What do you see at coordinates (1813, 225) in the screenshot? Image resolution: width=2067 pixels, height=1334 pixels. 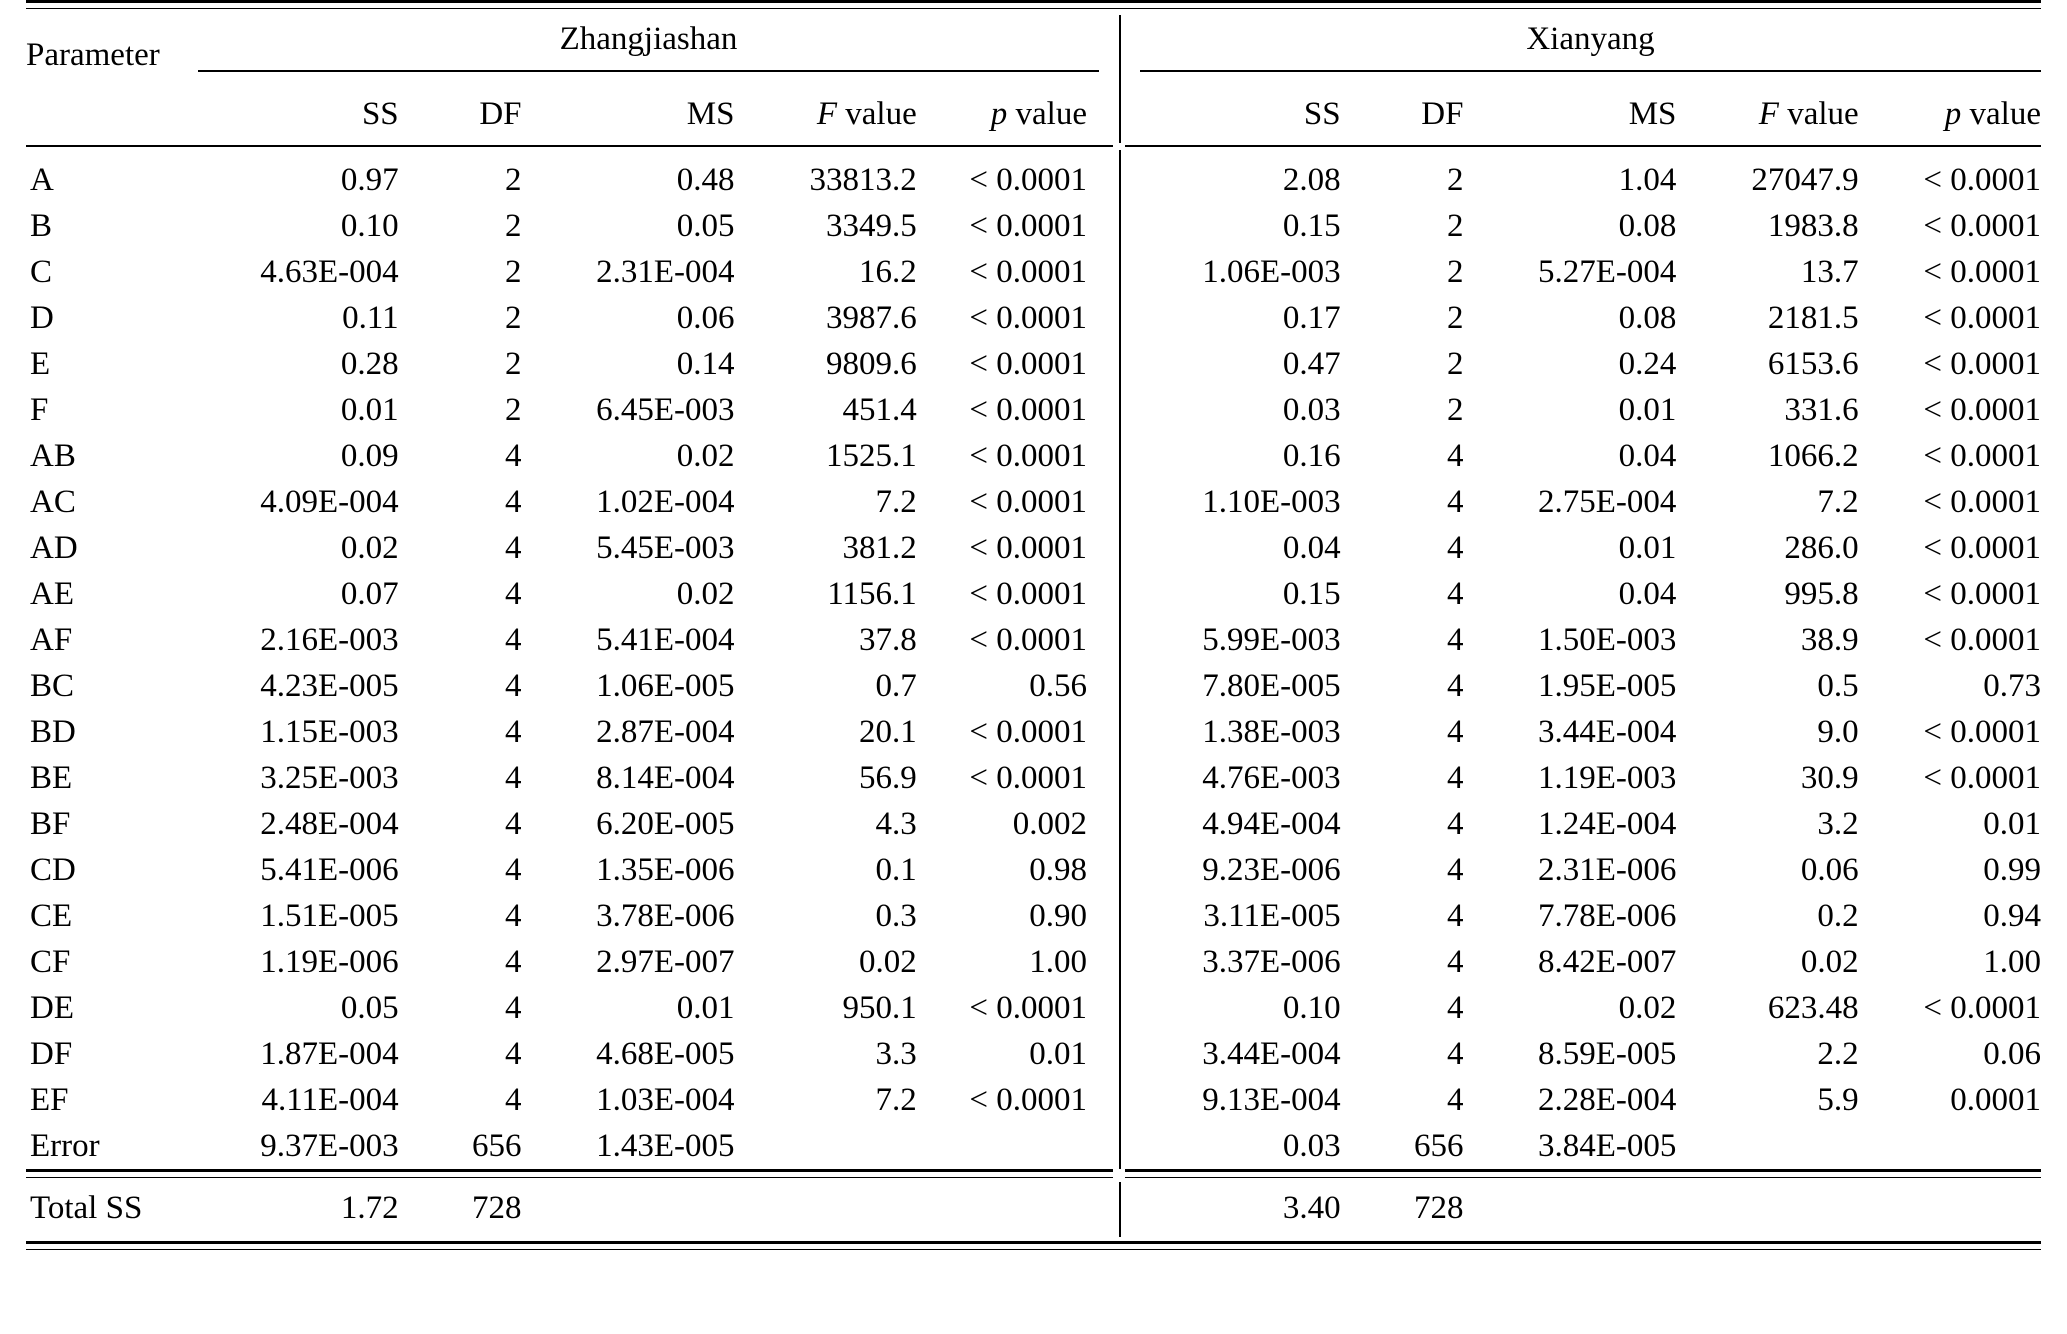 I see `cell-xianyang-f: 1983.8` at bounding box center [1813, 225].